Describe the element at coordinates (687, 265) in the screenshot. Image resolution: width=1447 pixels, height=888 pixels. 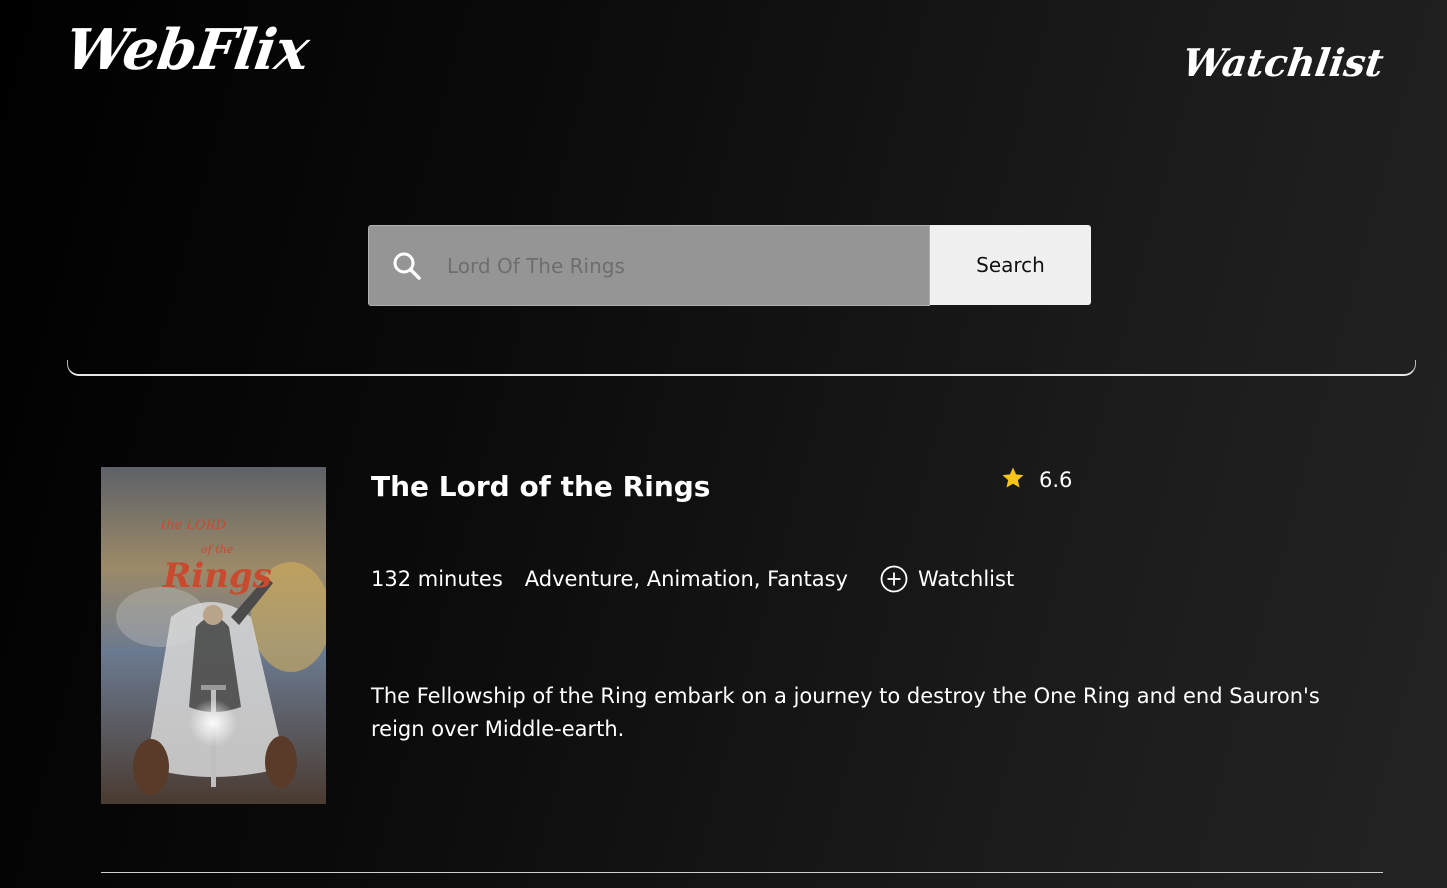
I see `search-input` at that location.